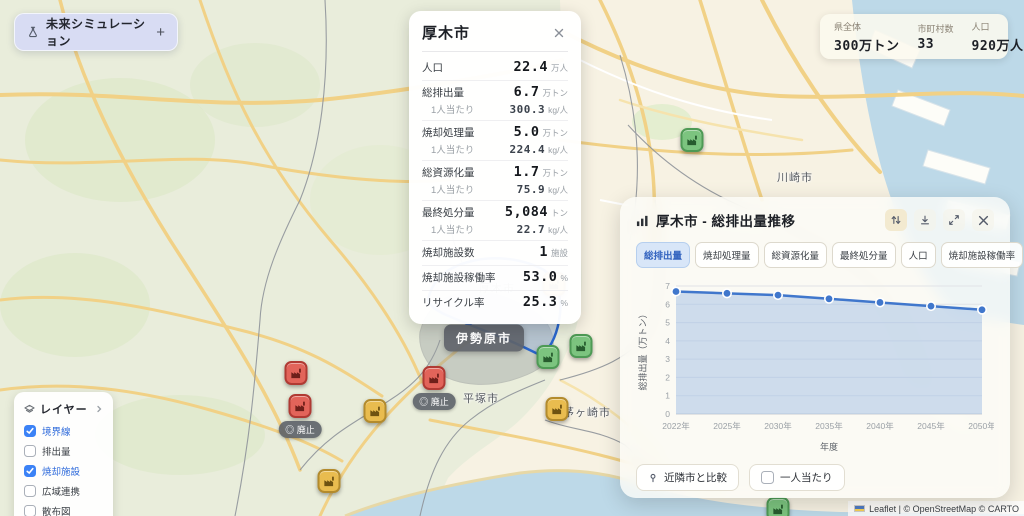 The image size is (1024, 516). What do you see at coordinates (56, 452) in the screenshot?
I see `layer-label: 排出量` at bounding box center [56, 452].